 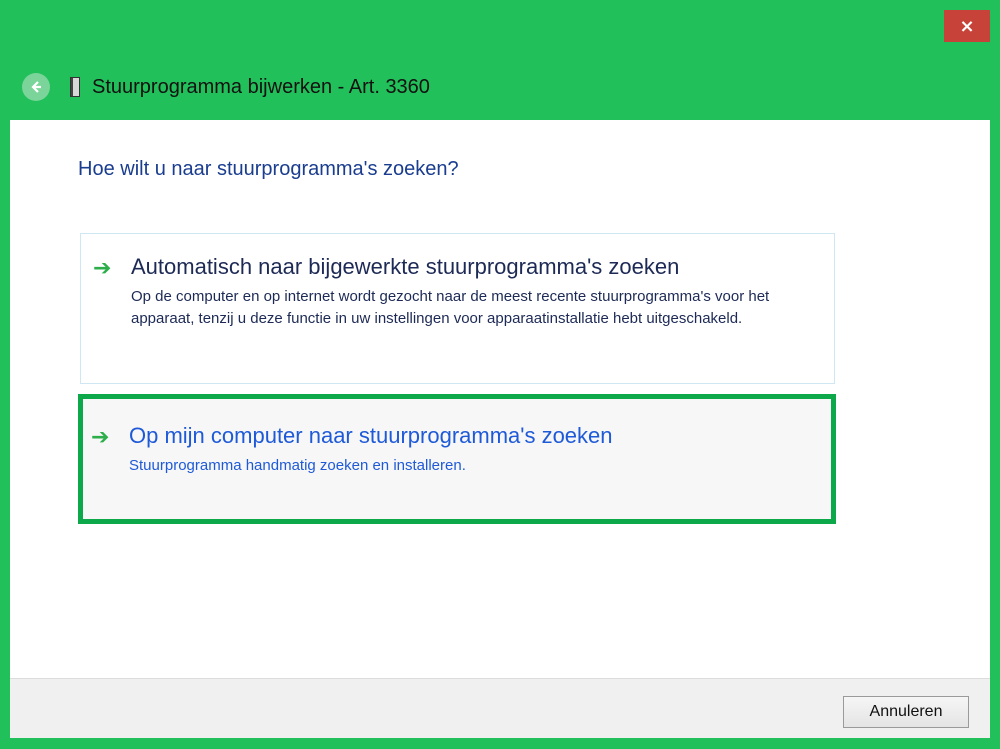 What do you see at coordinates (967, 26) in the screenshot?
I see `close-button: ×` at bounding box center [967, 26].